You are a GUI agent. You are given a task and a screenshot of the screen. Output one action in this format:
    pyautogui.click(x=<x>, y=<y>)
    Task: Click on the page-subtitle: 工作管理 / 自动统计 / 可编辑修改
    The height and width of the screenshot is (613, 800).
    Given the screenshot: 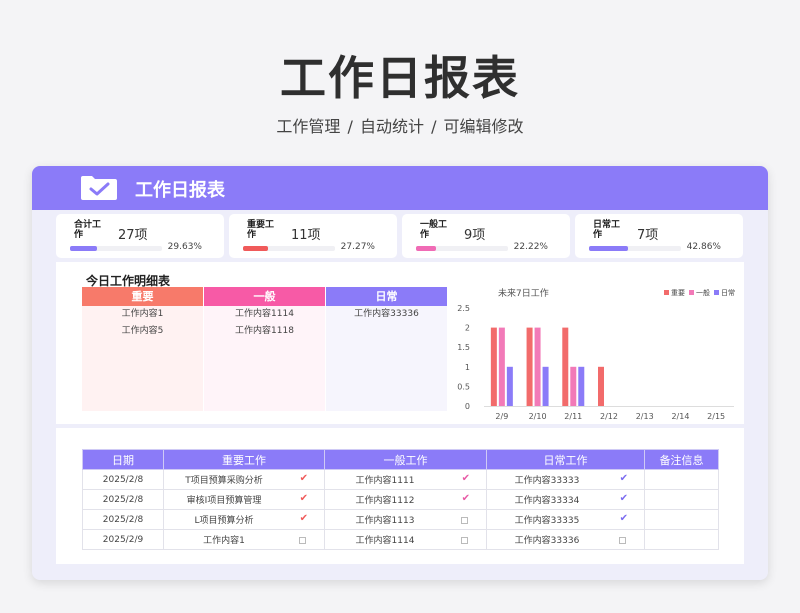 What is the action you would take?
    pyautogui.click(x=400, y=126)
    